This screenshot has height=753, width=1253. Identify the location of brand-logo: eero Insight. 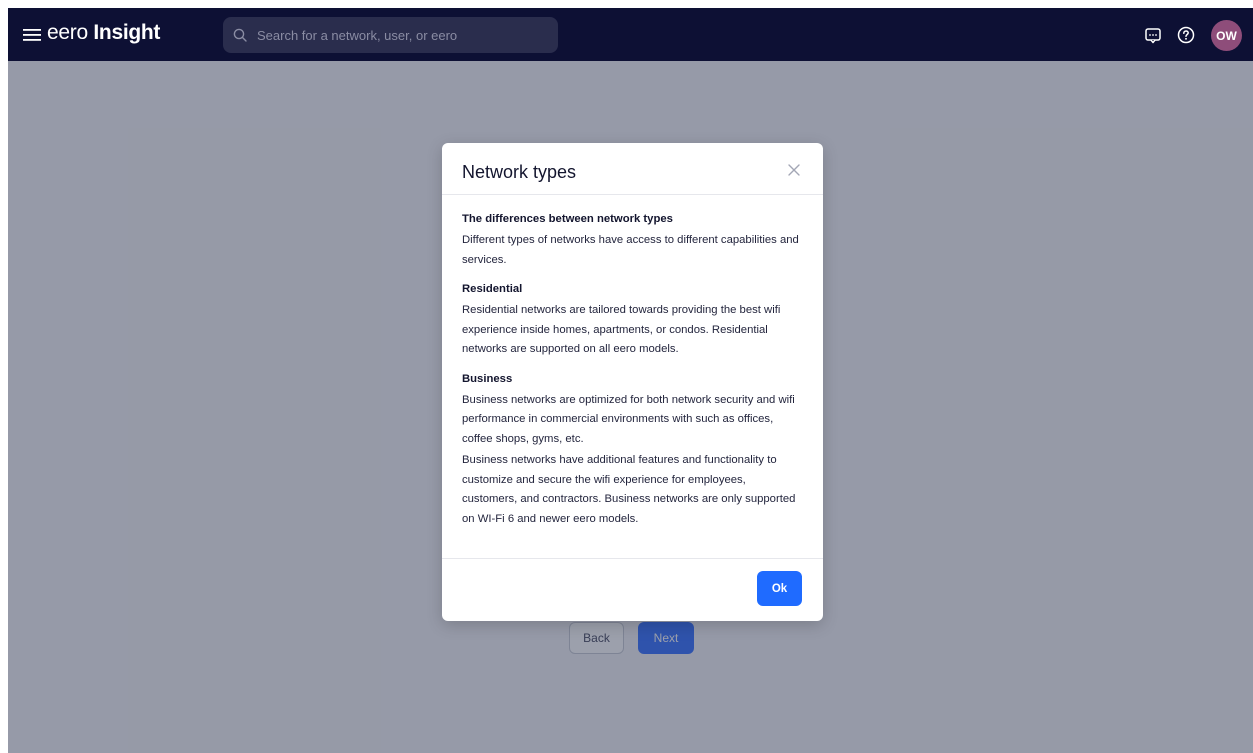
(103, 33).